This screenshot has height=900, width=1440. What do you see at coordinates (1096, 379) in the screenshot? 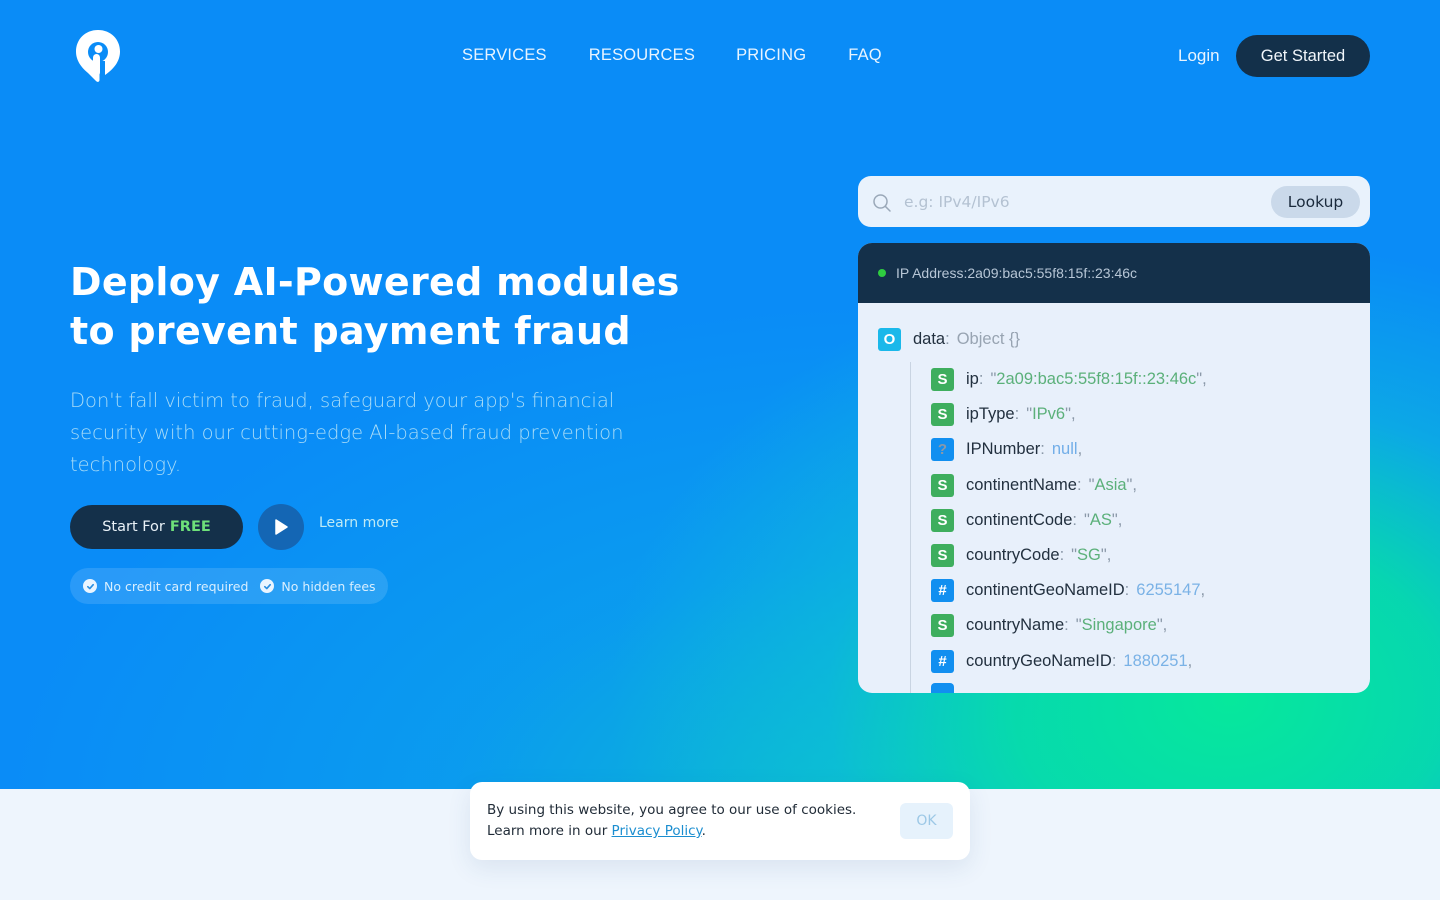
I see `json-value: 2a09:bac5:55f8:15f::23:46c` at bounding box center [1096, 379].